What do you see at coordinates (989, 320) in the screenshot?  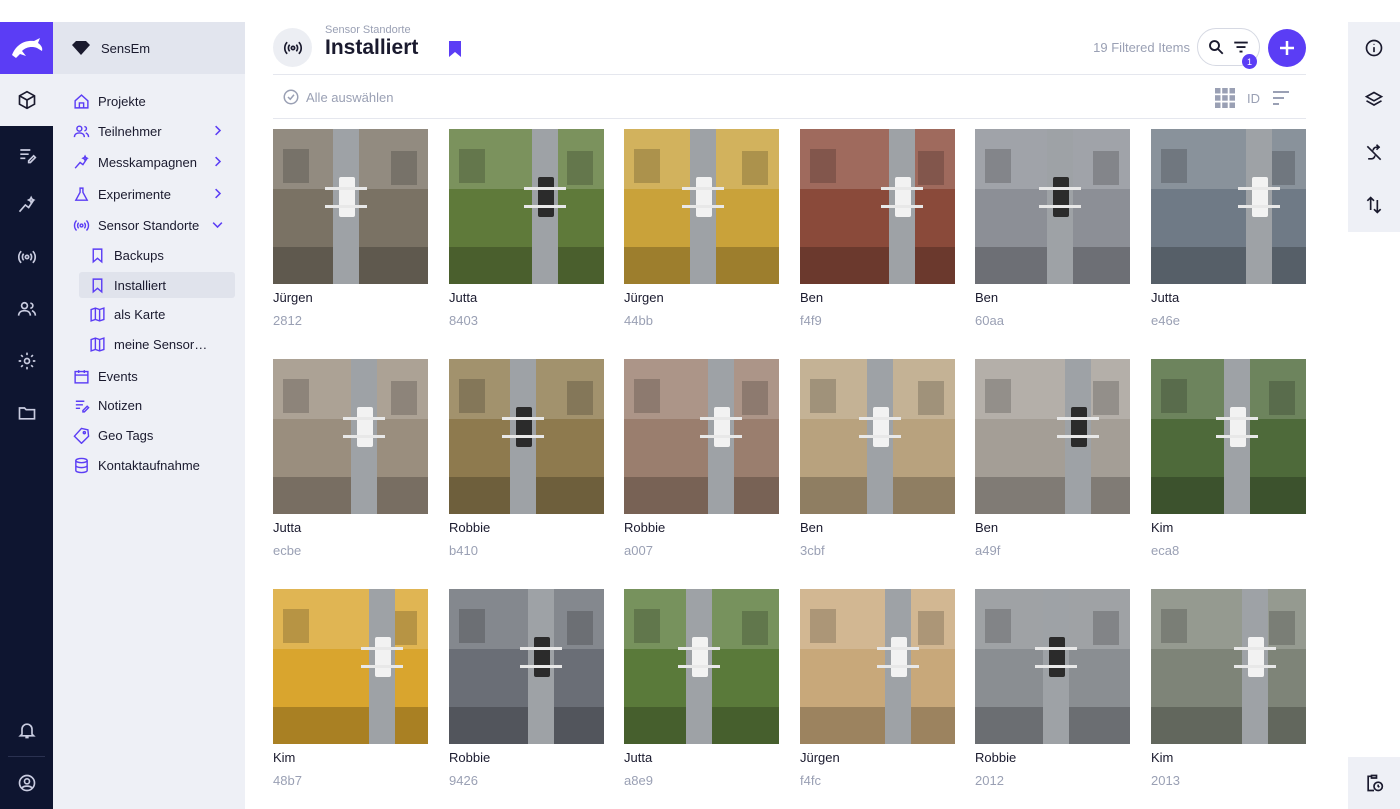 I see `sensor-id: 60aa` at bounding box center [989, 320].